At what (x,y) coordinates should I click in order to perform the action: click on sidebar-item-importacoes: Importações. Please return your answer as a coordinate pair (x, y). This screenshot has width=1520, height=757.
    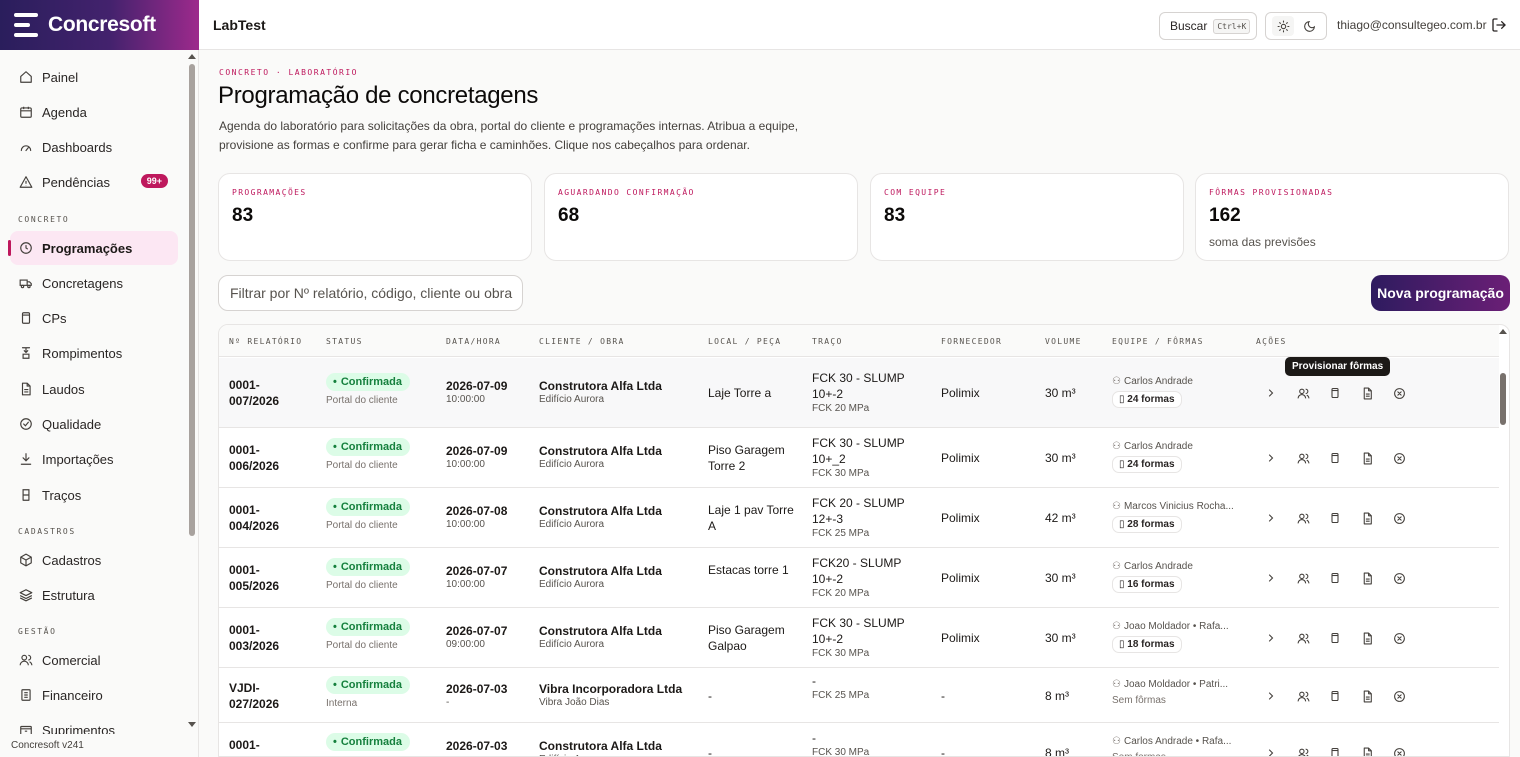
    Looking at the image, I should click on (94, 459).